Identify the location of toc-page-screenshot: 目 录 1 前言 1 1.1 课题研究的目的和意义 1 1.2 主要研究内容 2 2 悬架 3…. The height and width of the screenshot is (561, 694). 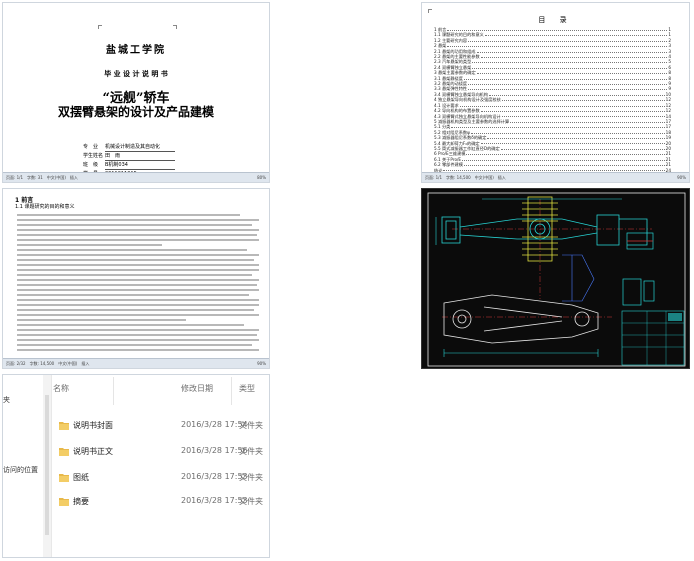
(555, 92).